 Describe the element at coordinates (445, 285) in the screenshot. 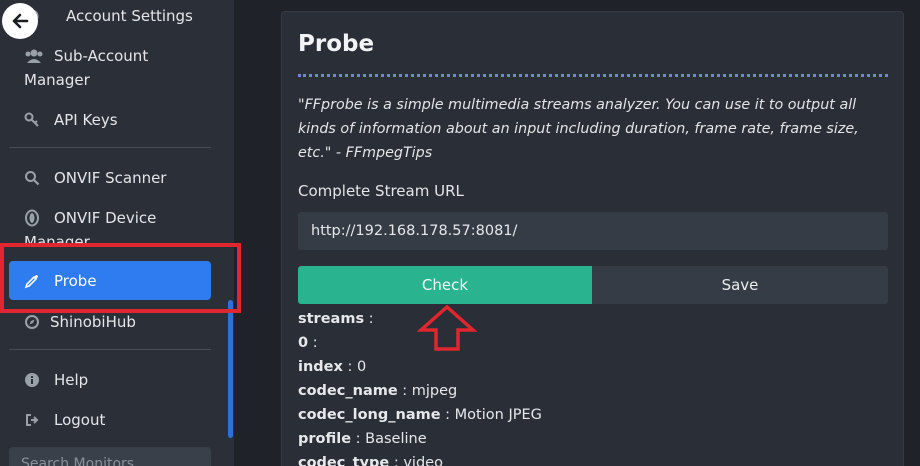

I see `check-button: Check` at that location.